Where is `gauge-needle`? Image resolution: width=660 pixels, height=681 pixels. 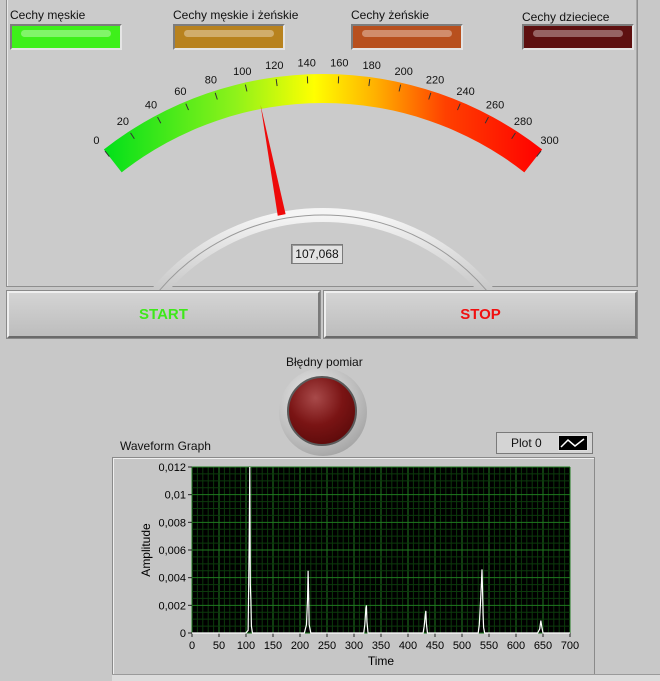 gauge-needle is located at coordinates (273, 160).